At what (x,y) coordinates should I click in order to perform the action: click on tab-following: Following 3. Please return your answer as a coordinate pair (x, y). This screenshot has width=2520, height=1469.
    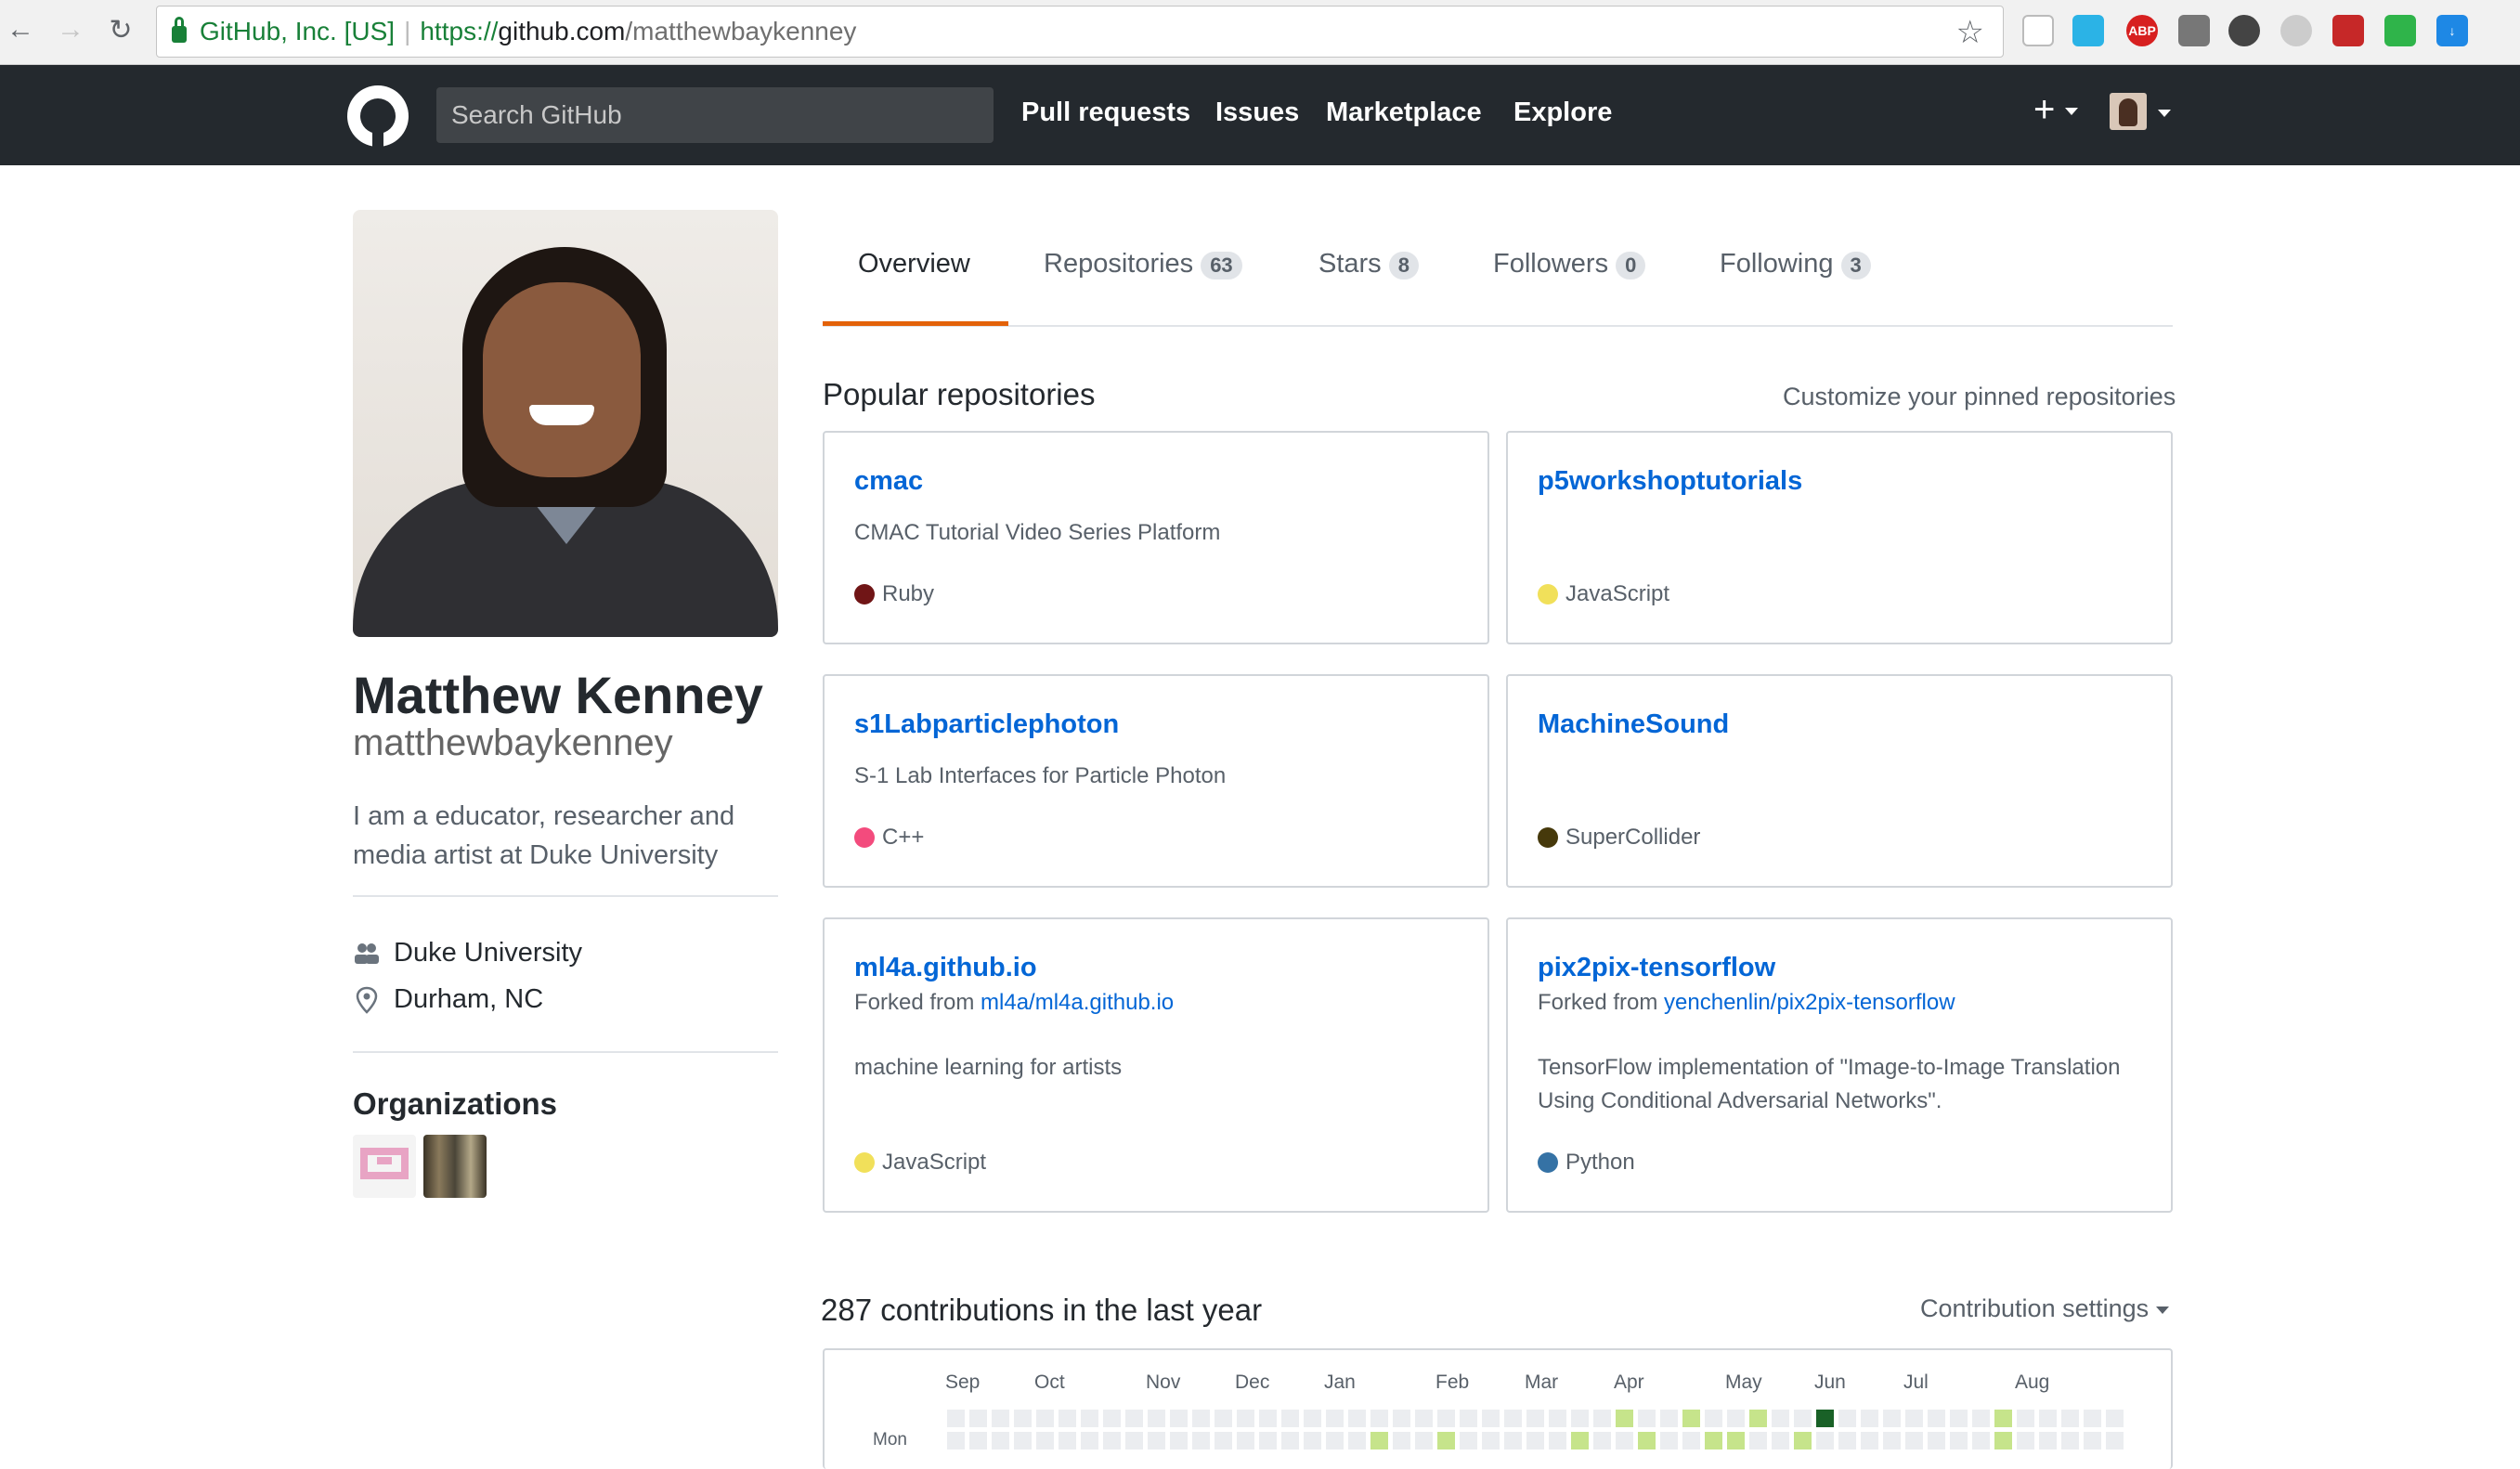
    Looking at the image, I should click on (1795, 264).